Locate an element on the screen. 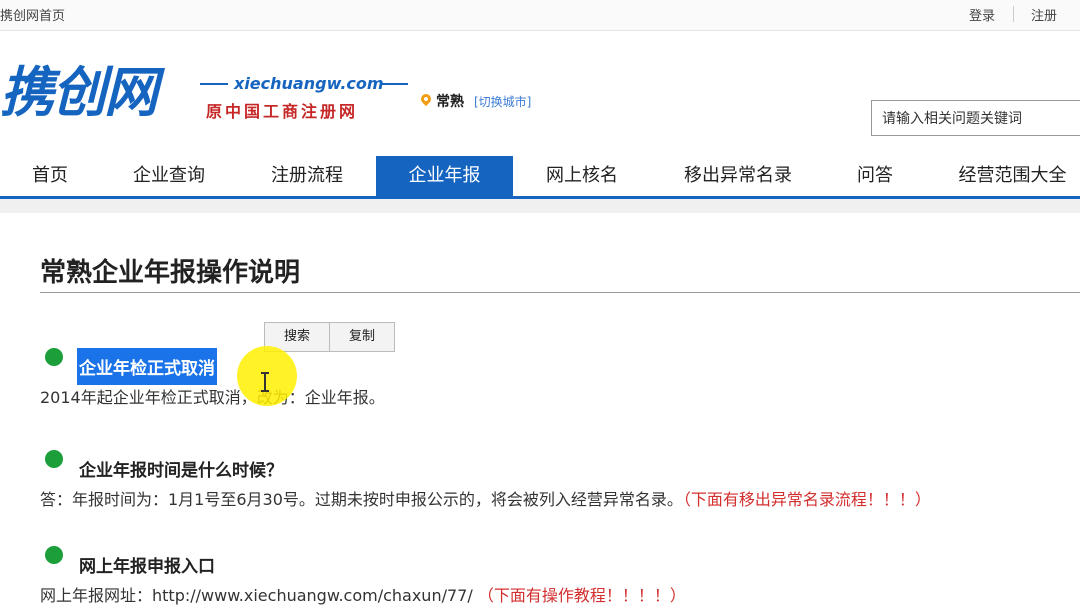 The height and width of the screenshot is (608, 1080). register-link: 注册 is located at coordinates (1044, 14).